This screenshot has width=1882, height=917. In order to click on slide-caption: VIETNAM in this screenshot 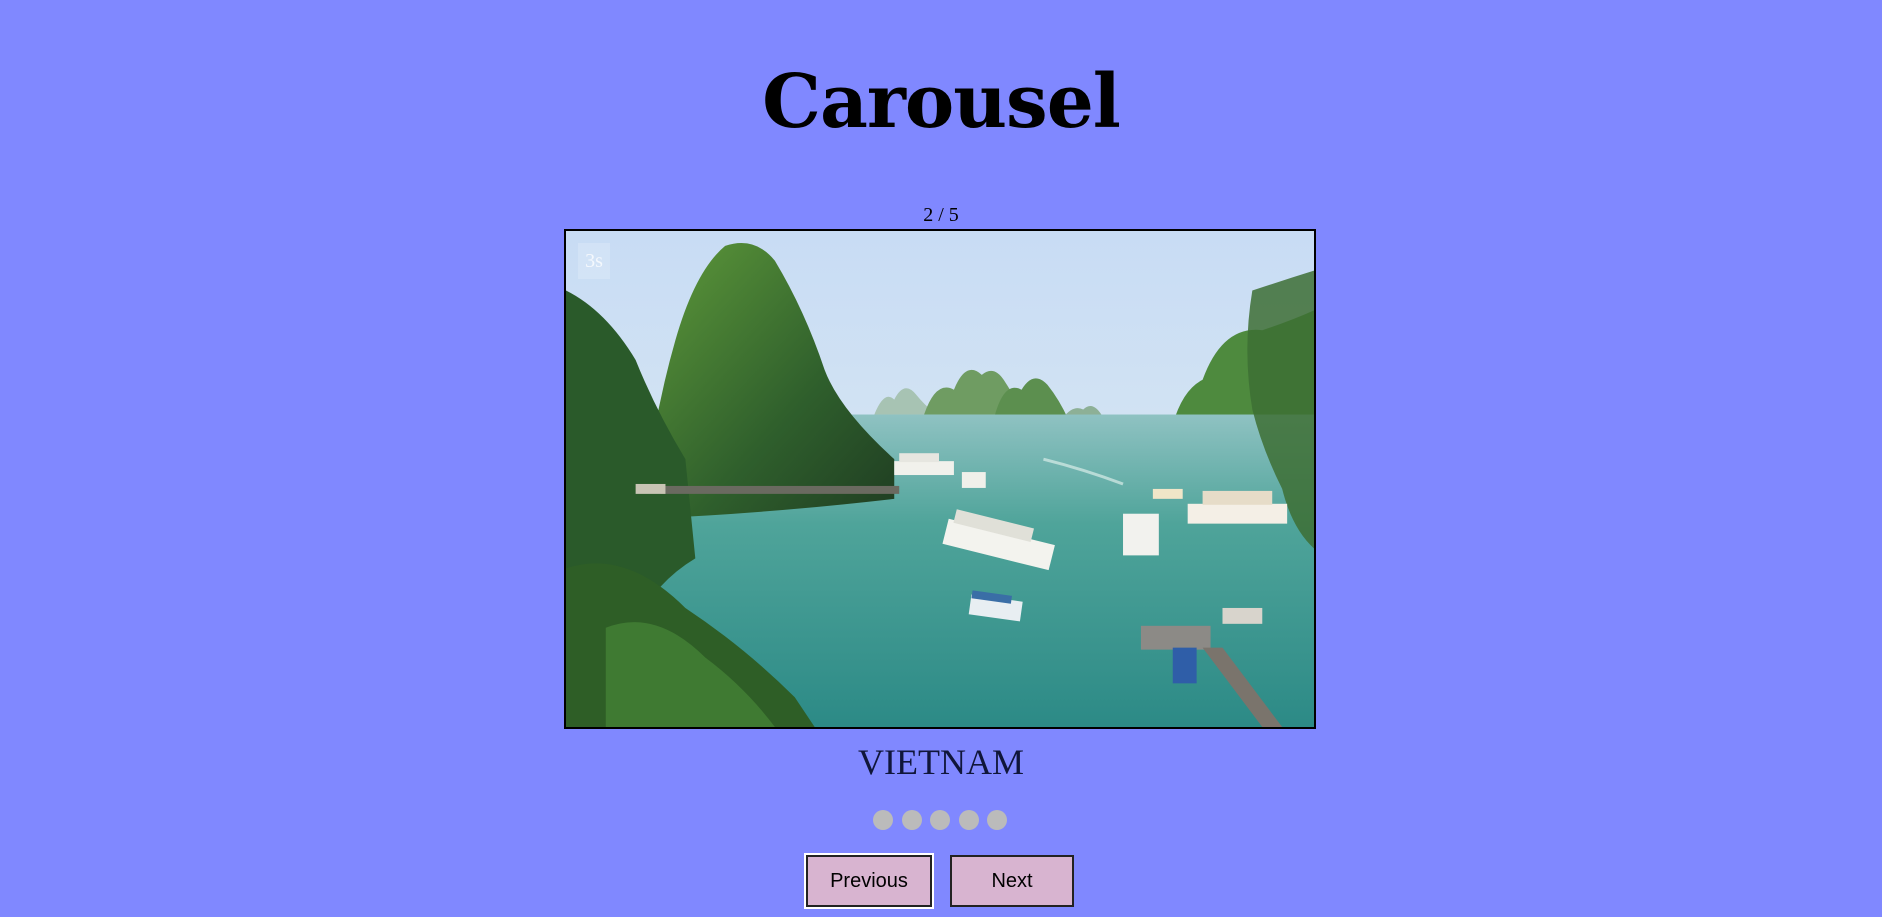, I will do `click(941, 762)`.